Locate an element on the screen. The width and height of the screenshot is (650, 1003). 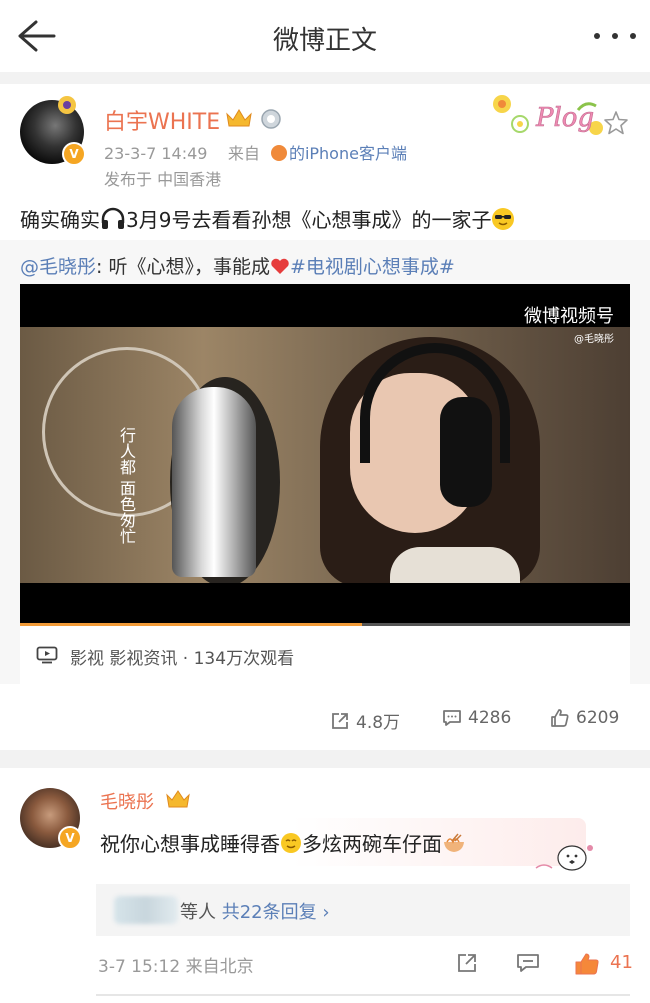
repost-icon is located at coordinates (340, 720).